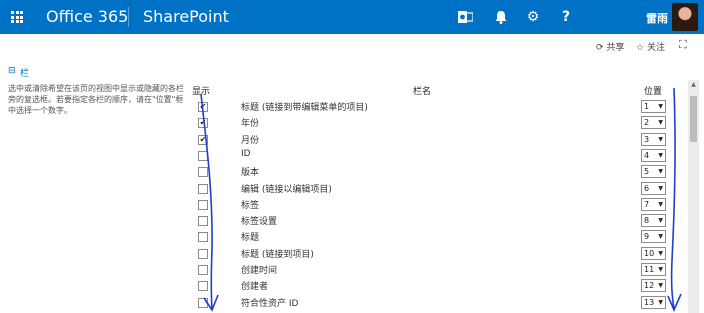  What do you see at coordinates (566, 17) in the screenshot?
I see `help-button: ?` at bounding box center [566, 17].